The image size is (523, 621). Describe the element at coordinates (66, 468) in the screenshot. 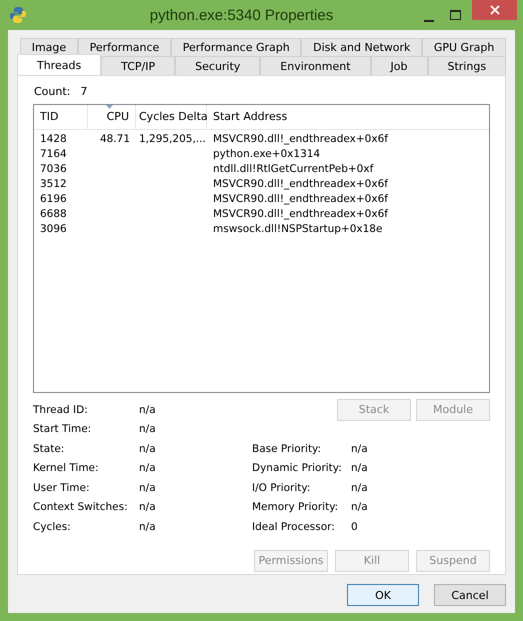

I see `field-label: Kernel Time:` at that location.